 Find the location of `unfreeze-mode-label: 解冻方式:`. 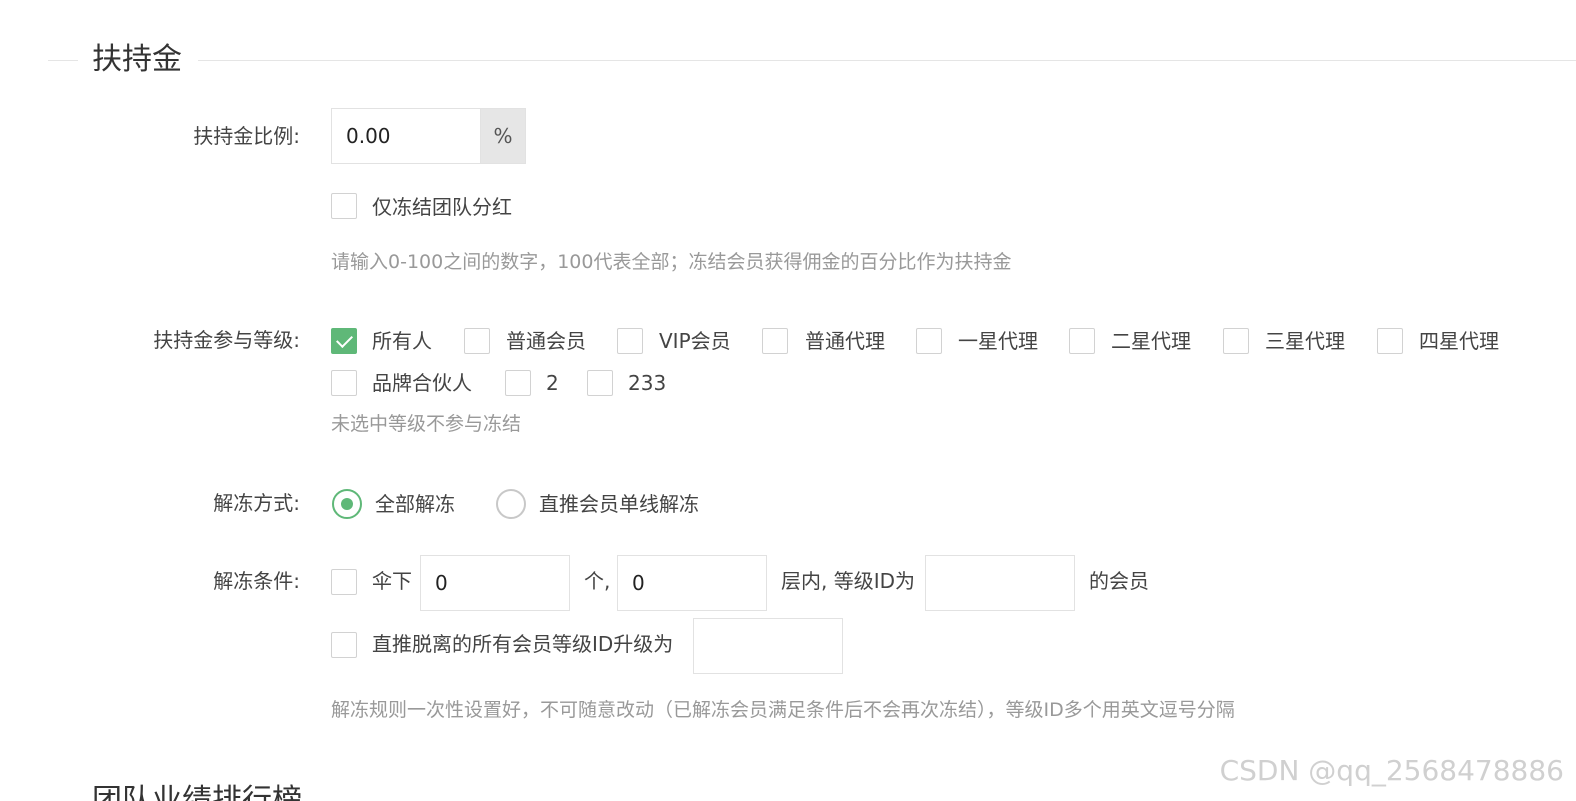

unfreeze-mode-label: 解冻方式: is located at coordinates (256, 503).